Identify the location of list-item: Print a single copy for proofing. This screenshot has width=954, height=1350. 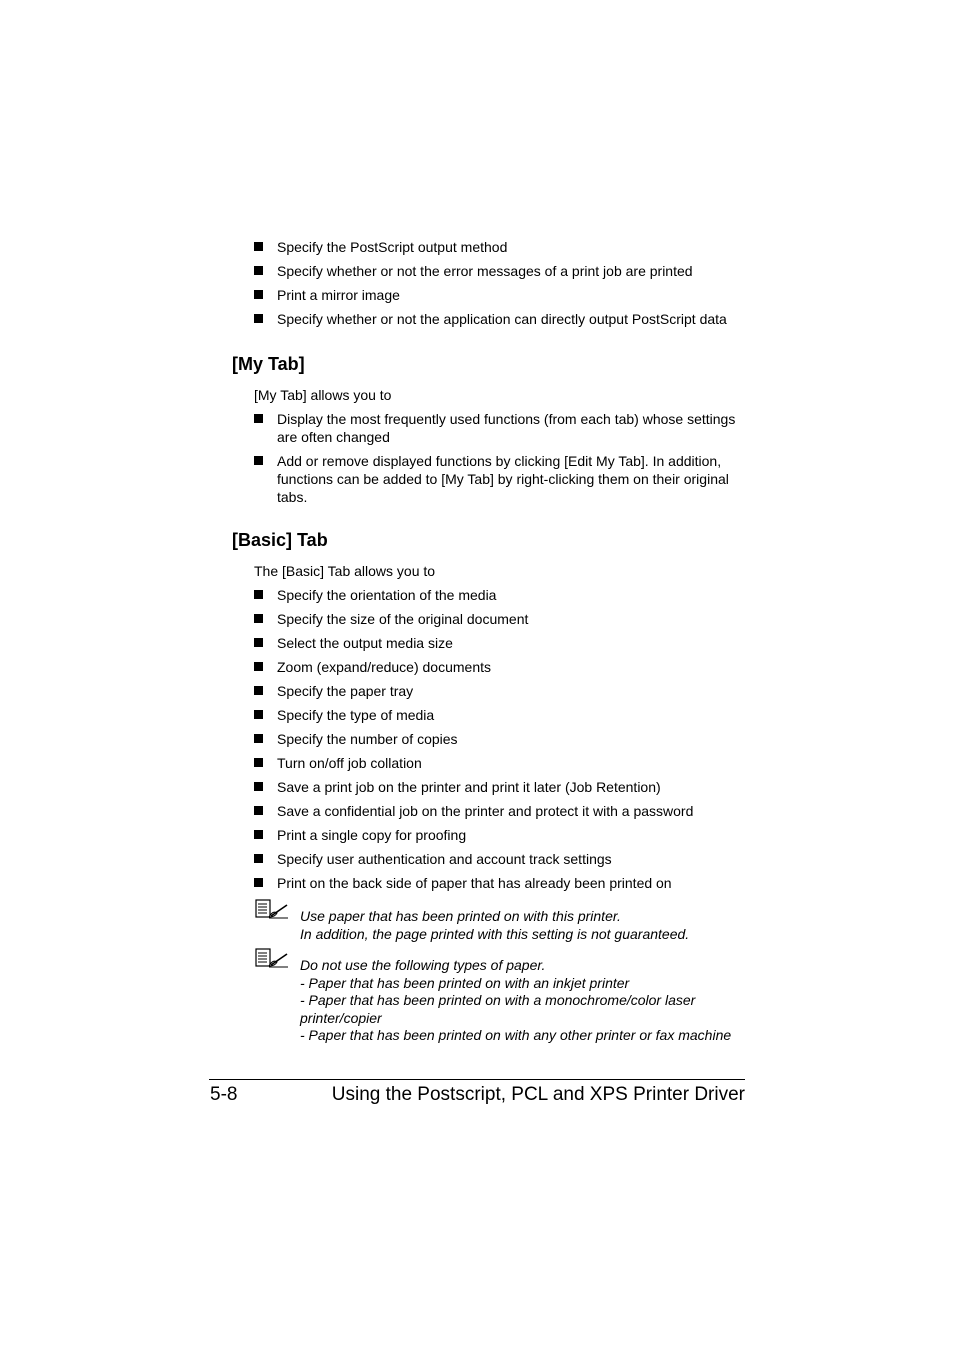
(500, 835).